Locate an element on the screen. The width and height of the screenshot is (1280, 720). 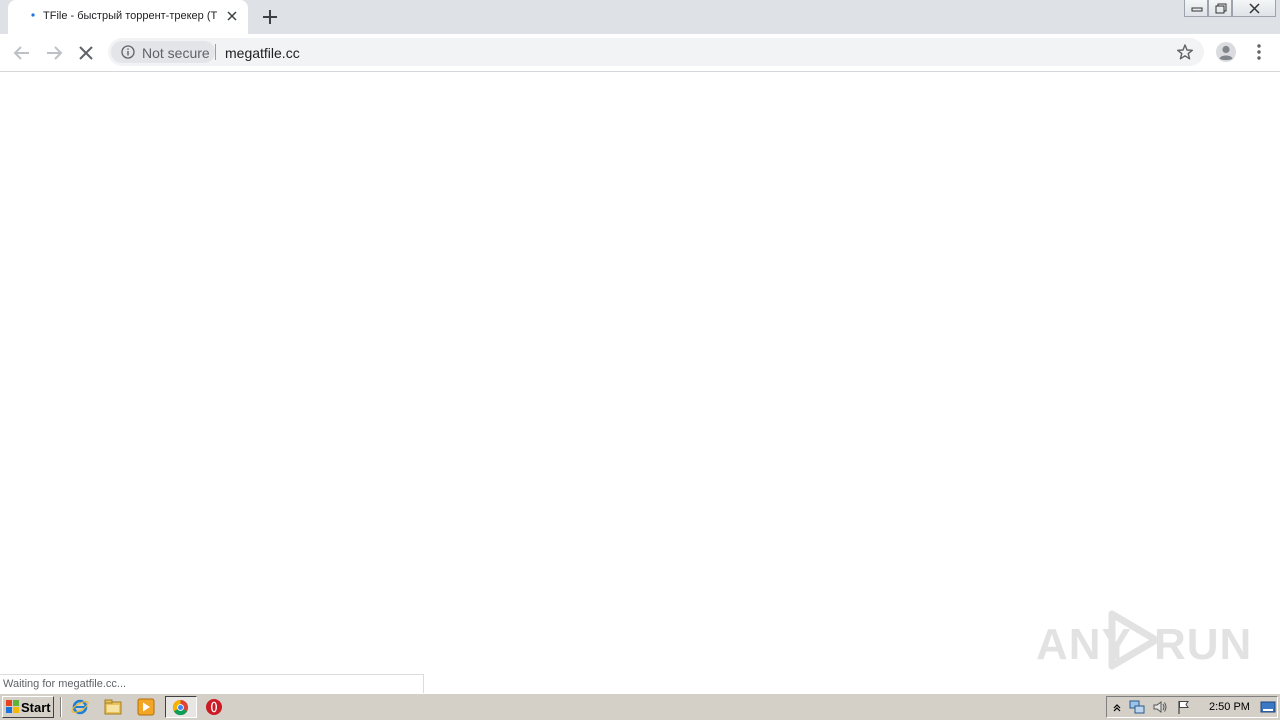
minimize-icon is located at coordinates (1197, 9).